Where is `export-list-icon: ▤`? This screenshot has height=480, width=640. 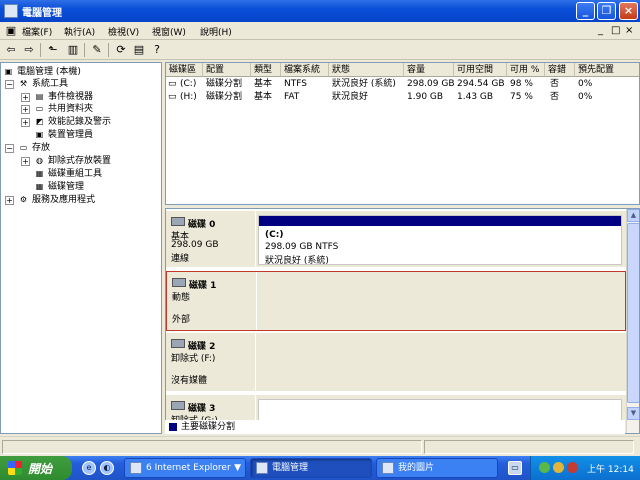 export-list-icon: ▤ is located at coordinates (139, 50).